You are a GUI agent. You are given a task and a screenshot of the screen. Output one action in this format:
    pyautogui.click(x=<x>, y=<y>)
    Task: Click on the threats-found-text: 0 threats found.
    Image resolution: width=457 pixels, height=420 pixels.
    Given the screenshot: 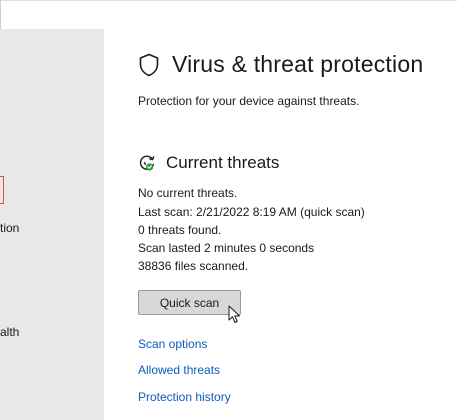 What is the action you would take?
    pyautogui.click(x=180, y=230)
    